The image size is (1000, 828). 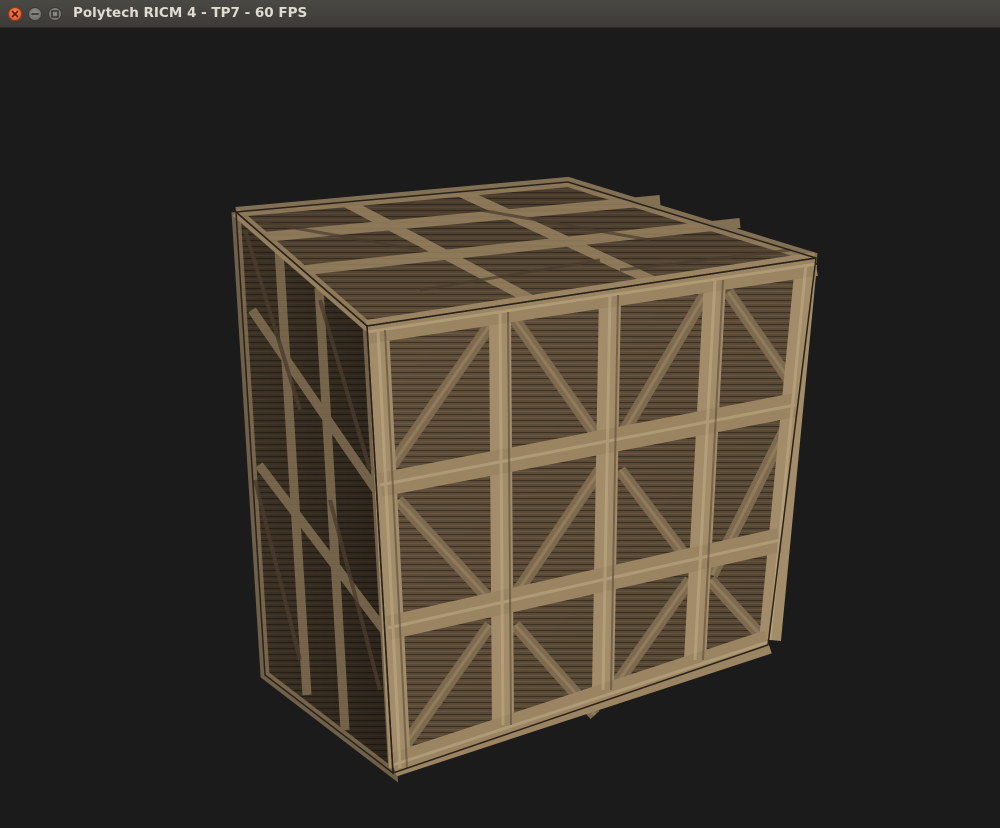 I want to click on maximize-icon, so click(x=55, y=14).